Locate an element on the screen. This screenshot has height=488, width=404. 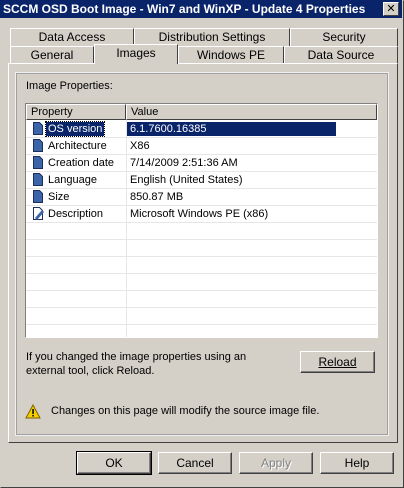
table-row: Description Microsoft Windows PE (x86) is located at coordinates (201, 214).